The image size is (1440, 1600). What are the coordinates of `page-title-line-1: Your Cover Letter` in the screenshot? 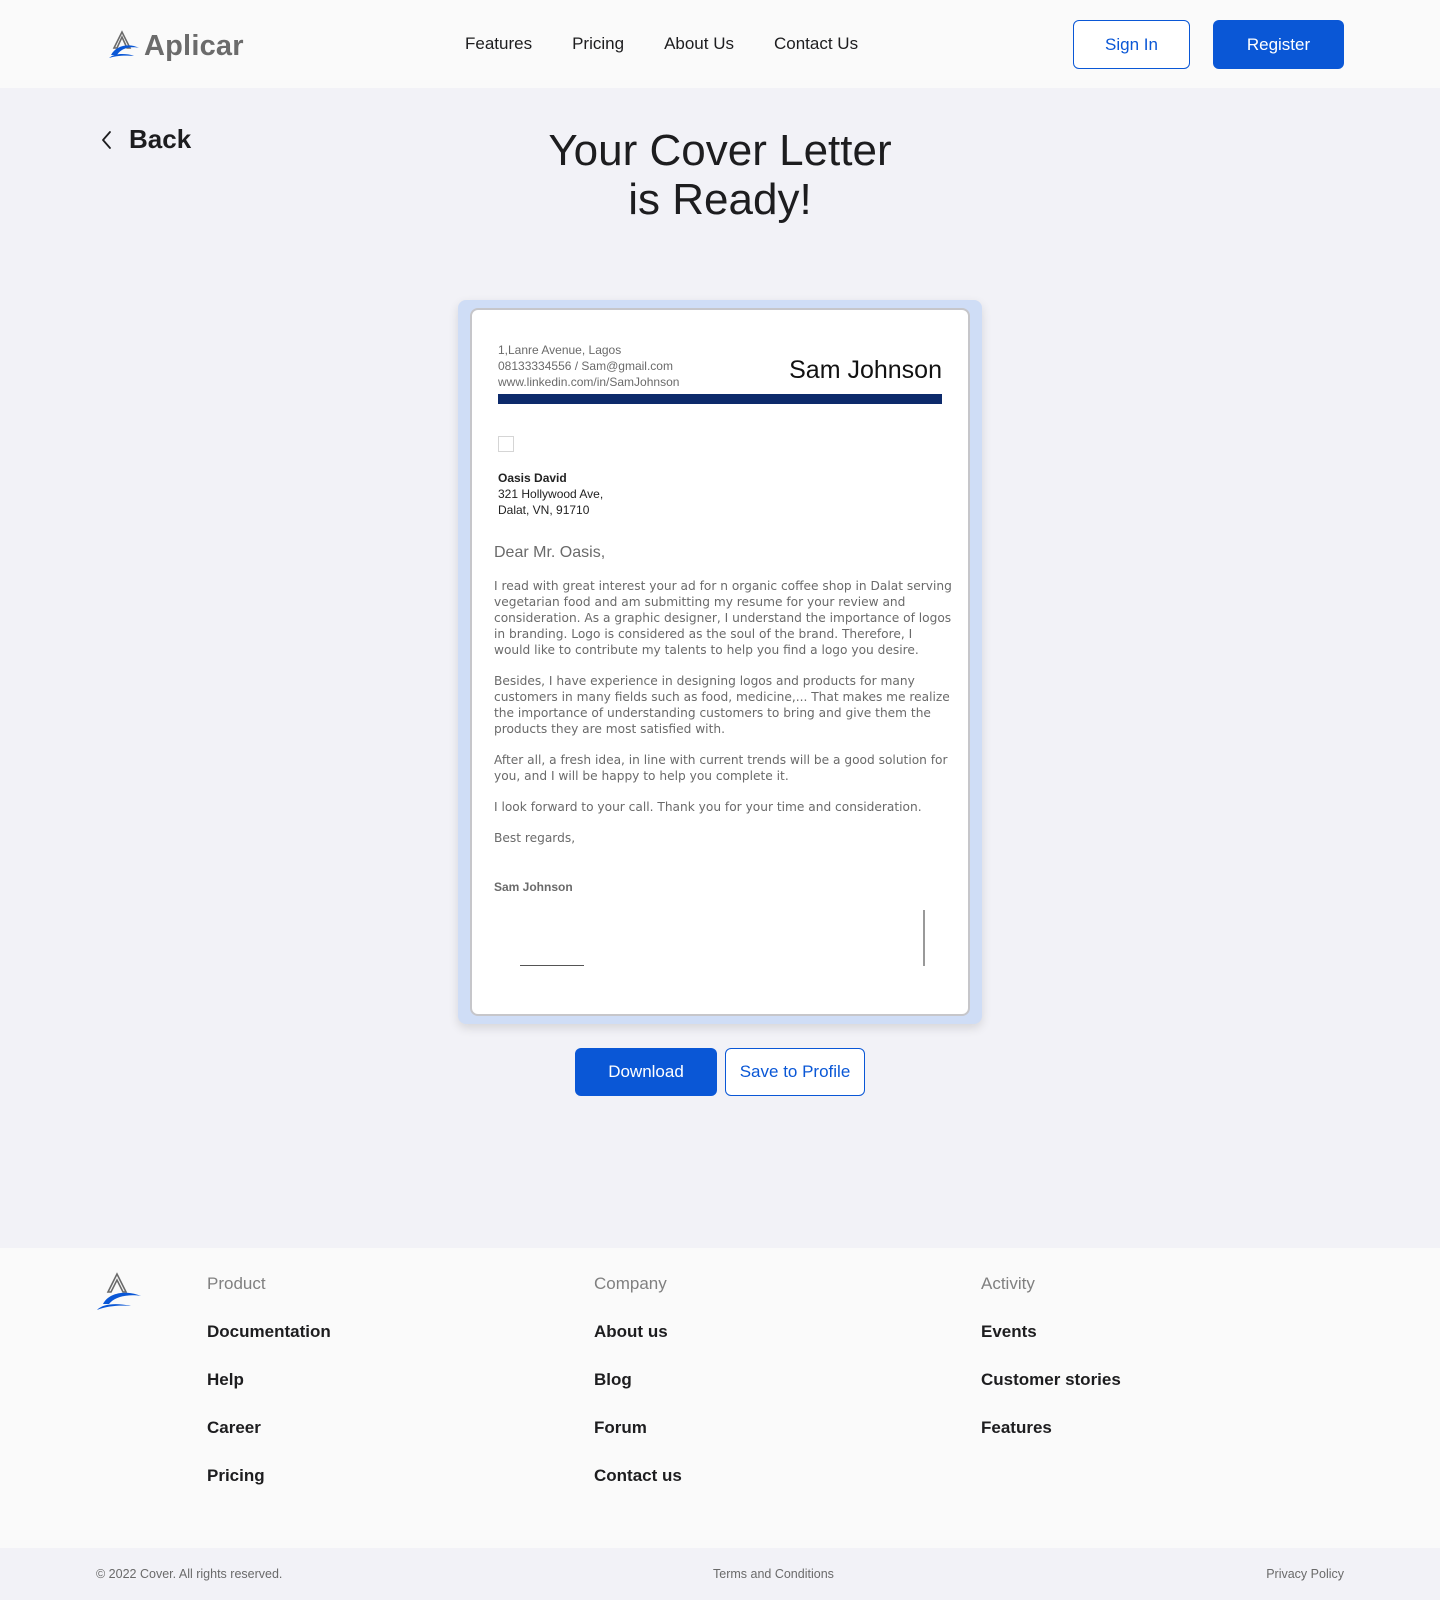 It's located at (720, 150).